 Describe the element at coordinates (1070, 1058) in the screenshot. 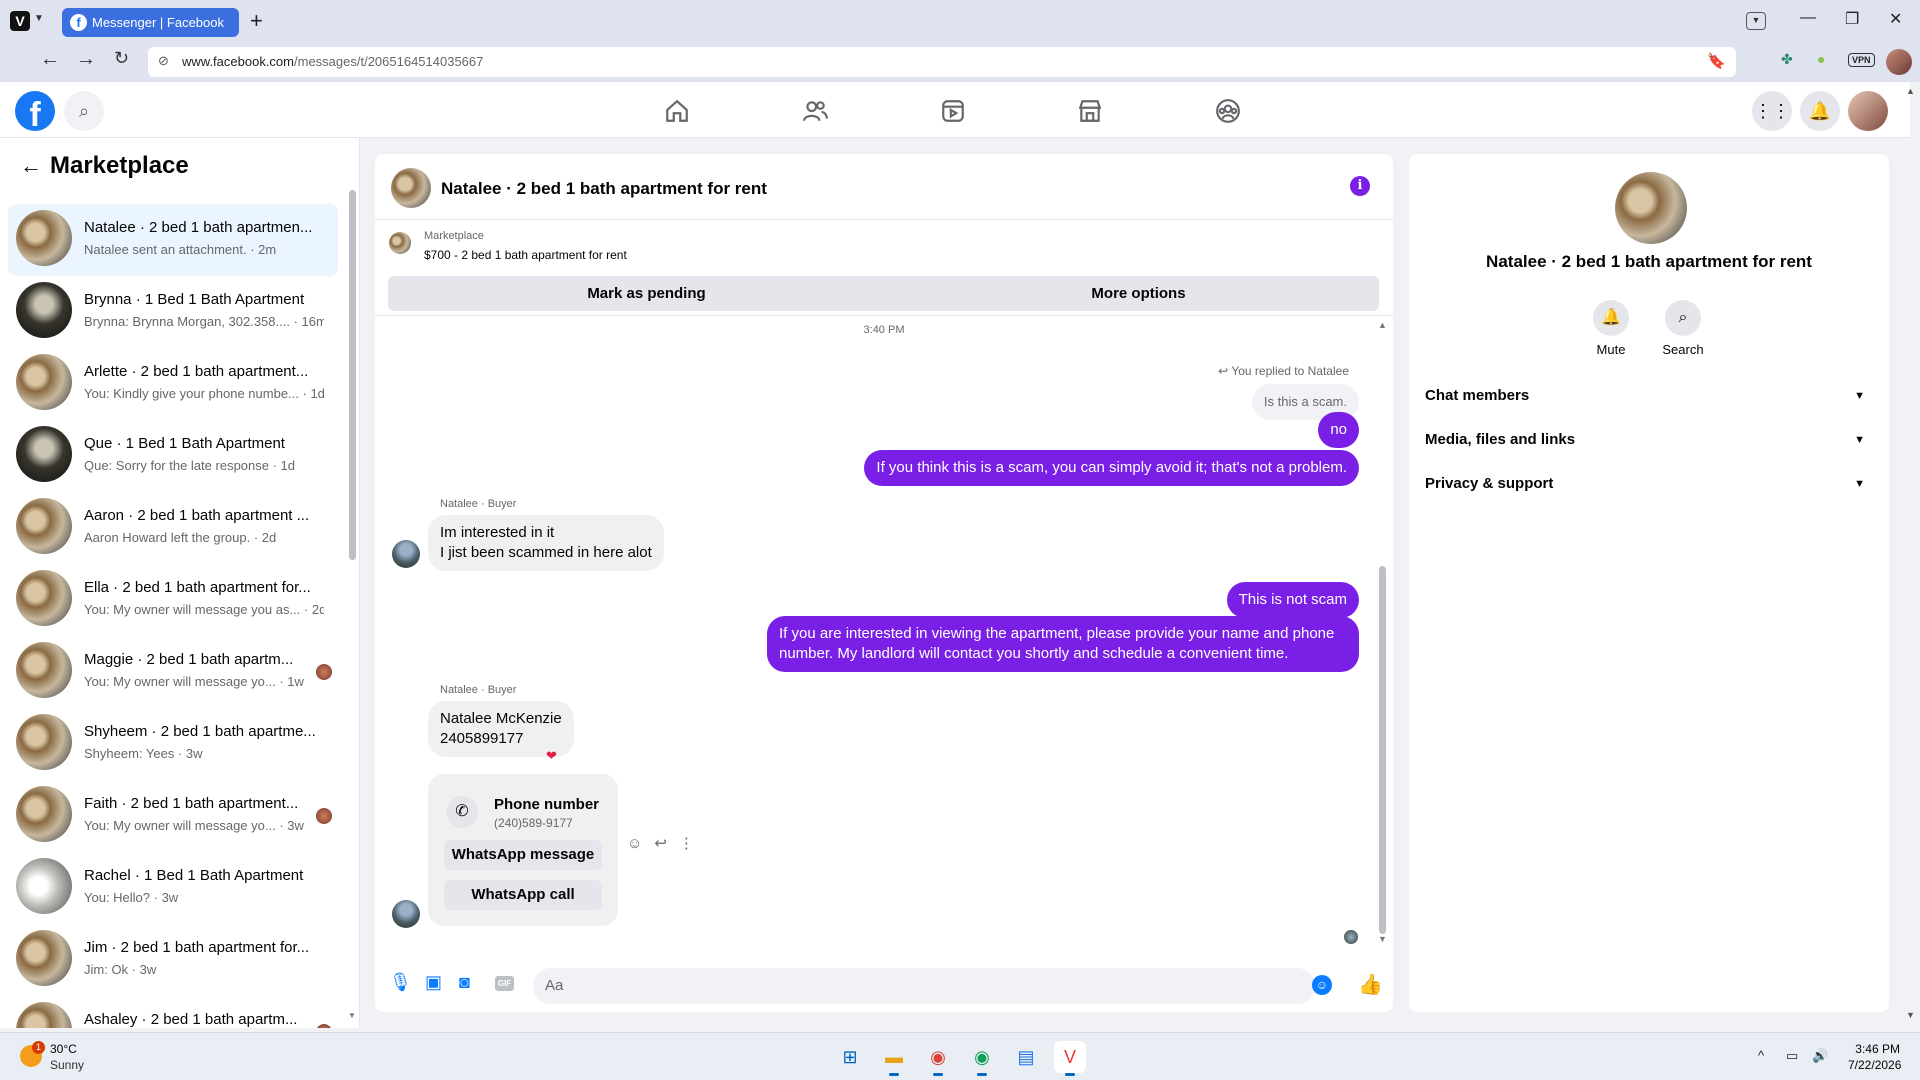

I see `vivaldi-taskbar-icon: V` at that location.